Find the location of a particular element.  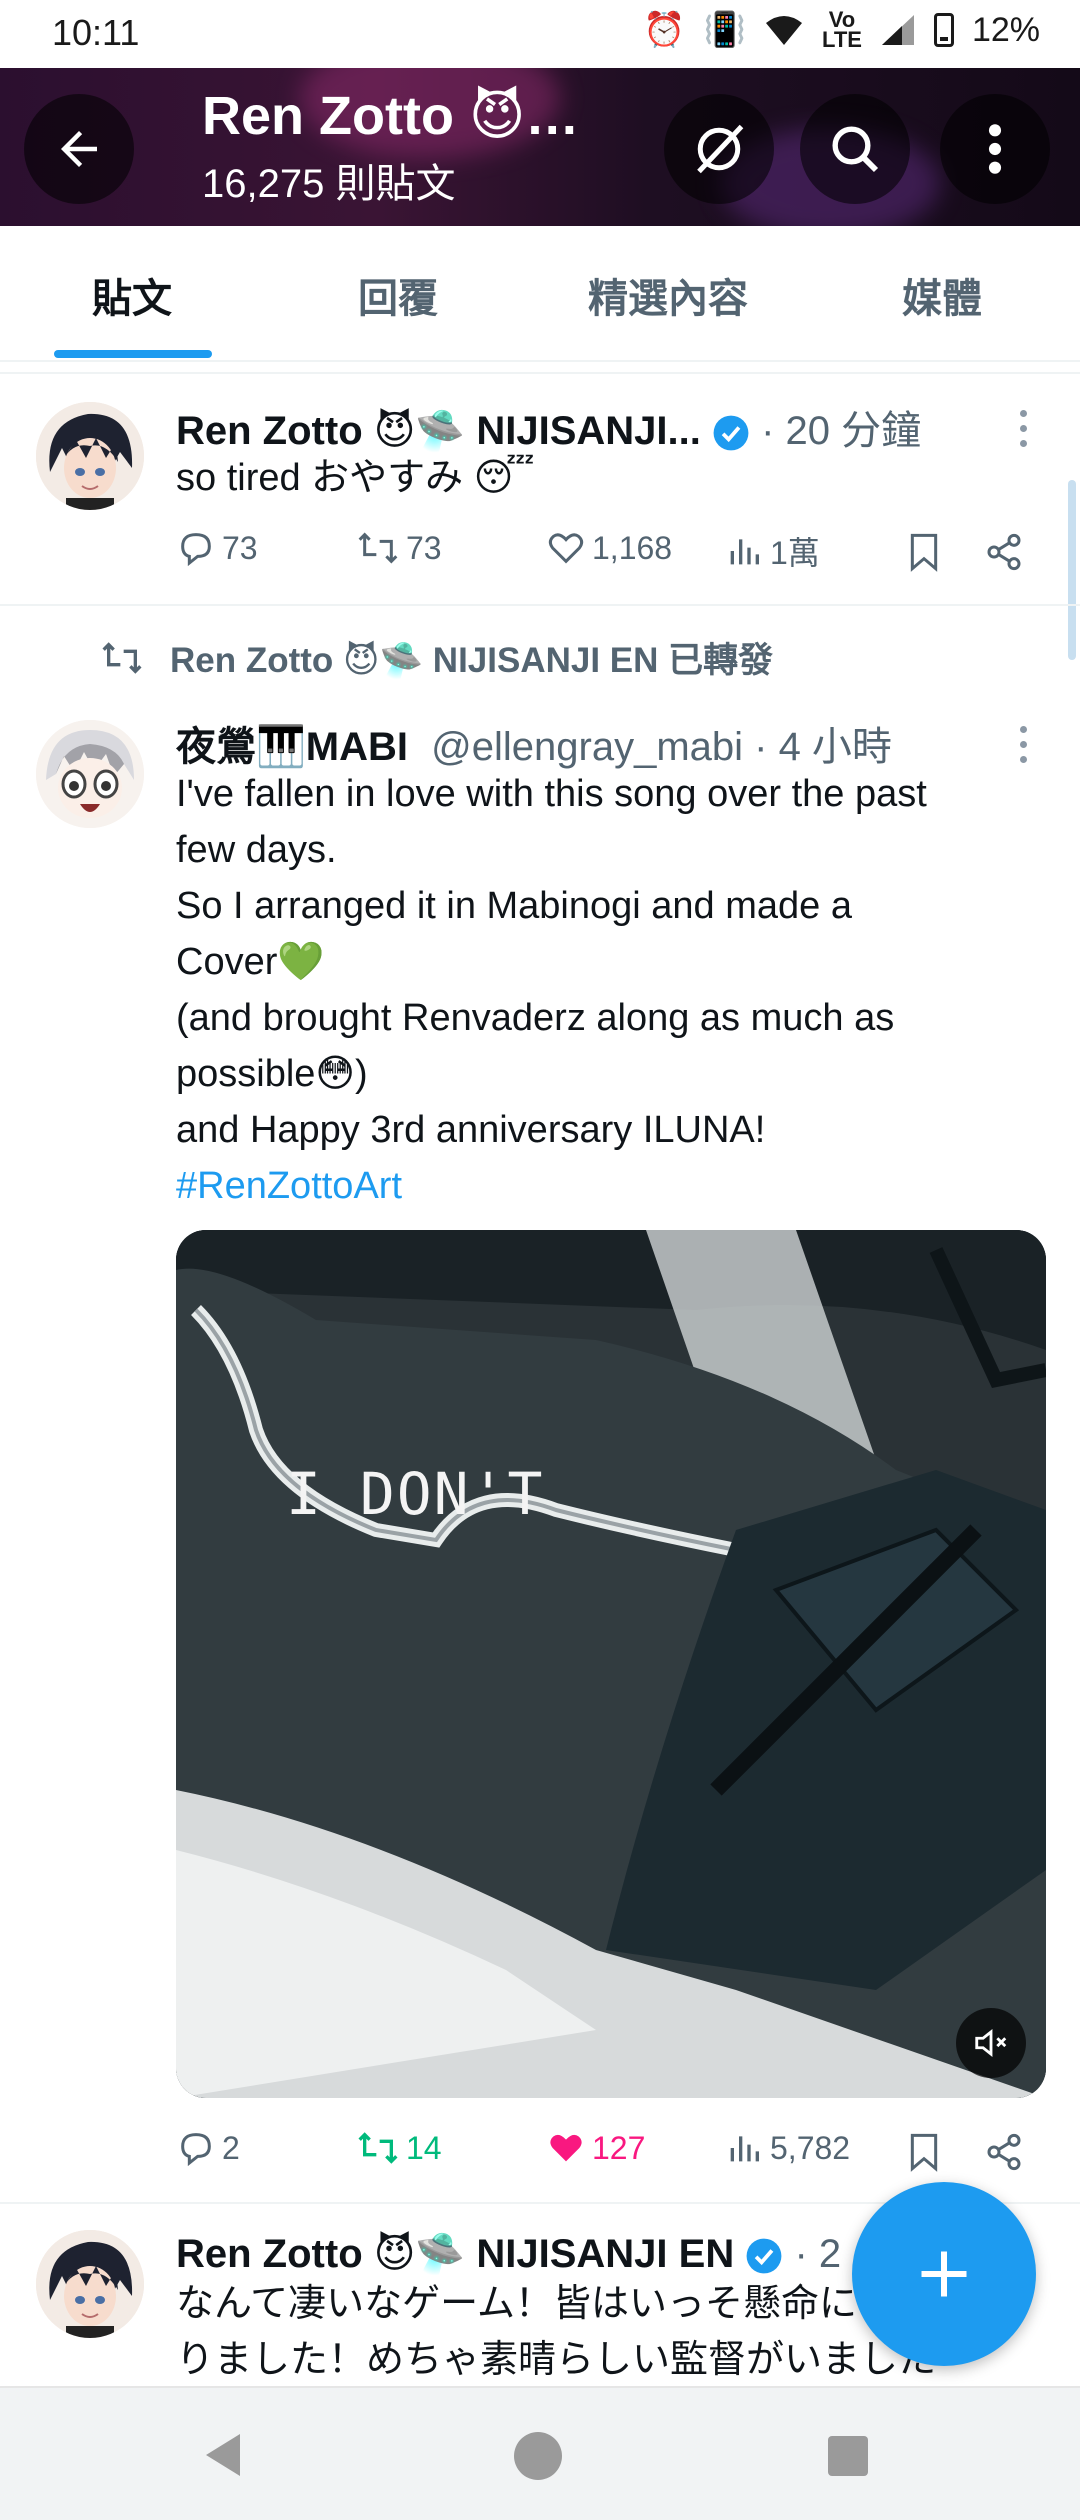

arrow-left-icon is located at coordinates (79, 149).